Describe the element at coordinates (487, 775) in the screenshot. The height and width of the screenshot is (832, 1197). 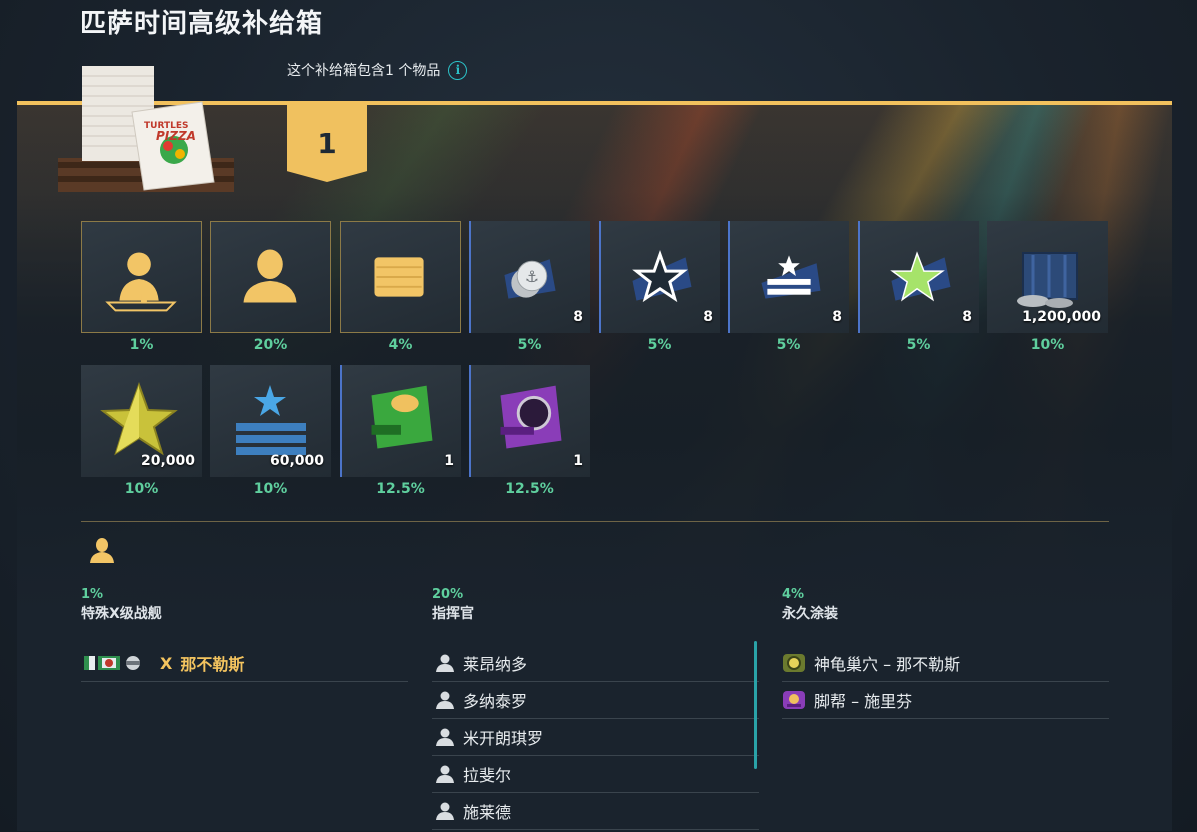
I see `commander-name: 拉斐尔` at that location.